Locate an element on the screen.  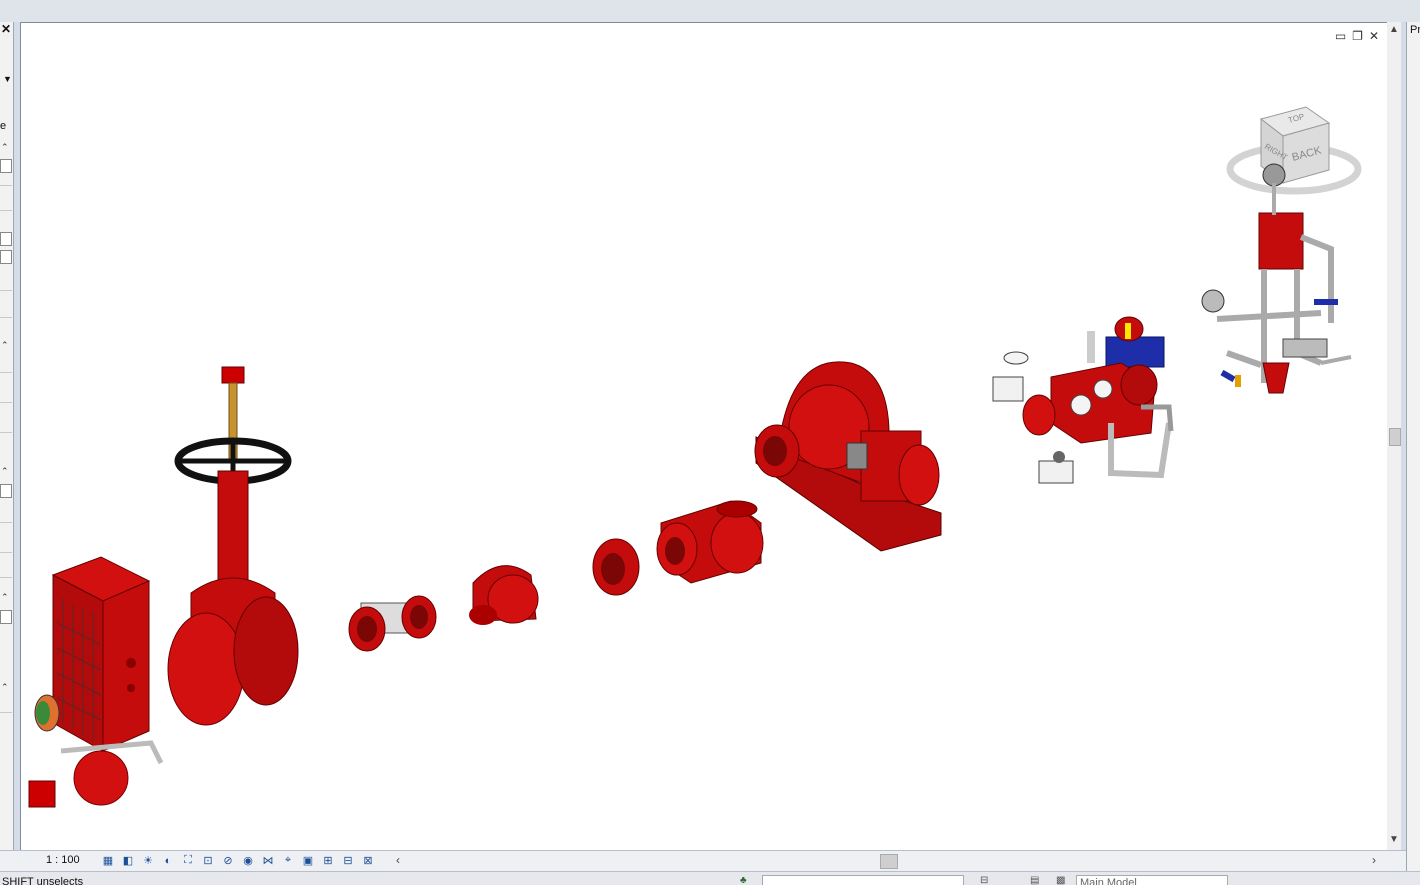
pipe-coupling is located at coordinates (616, 567).